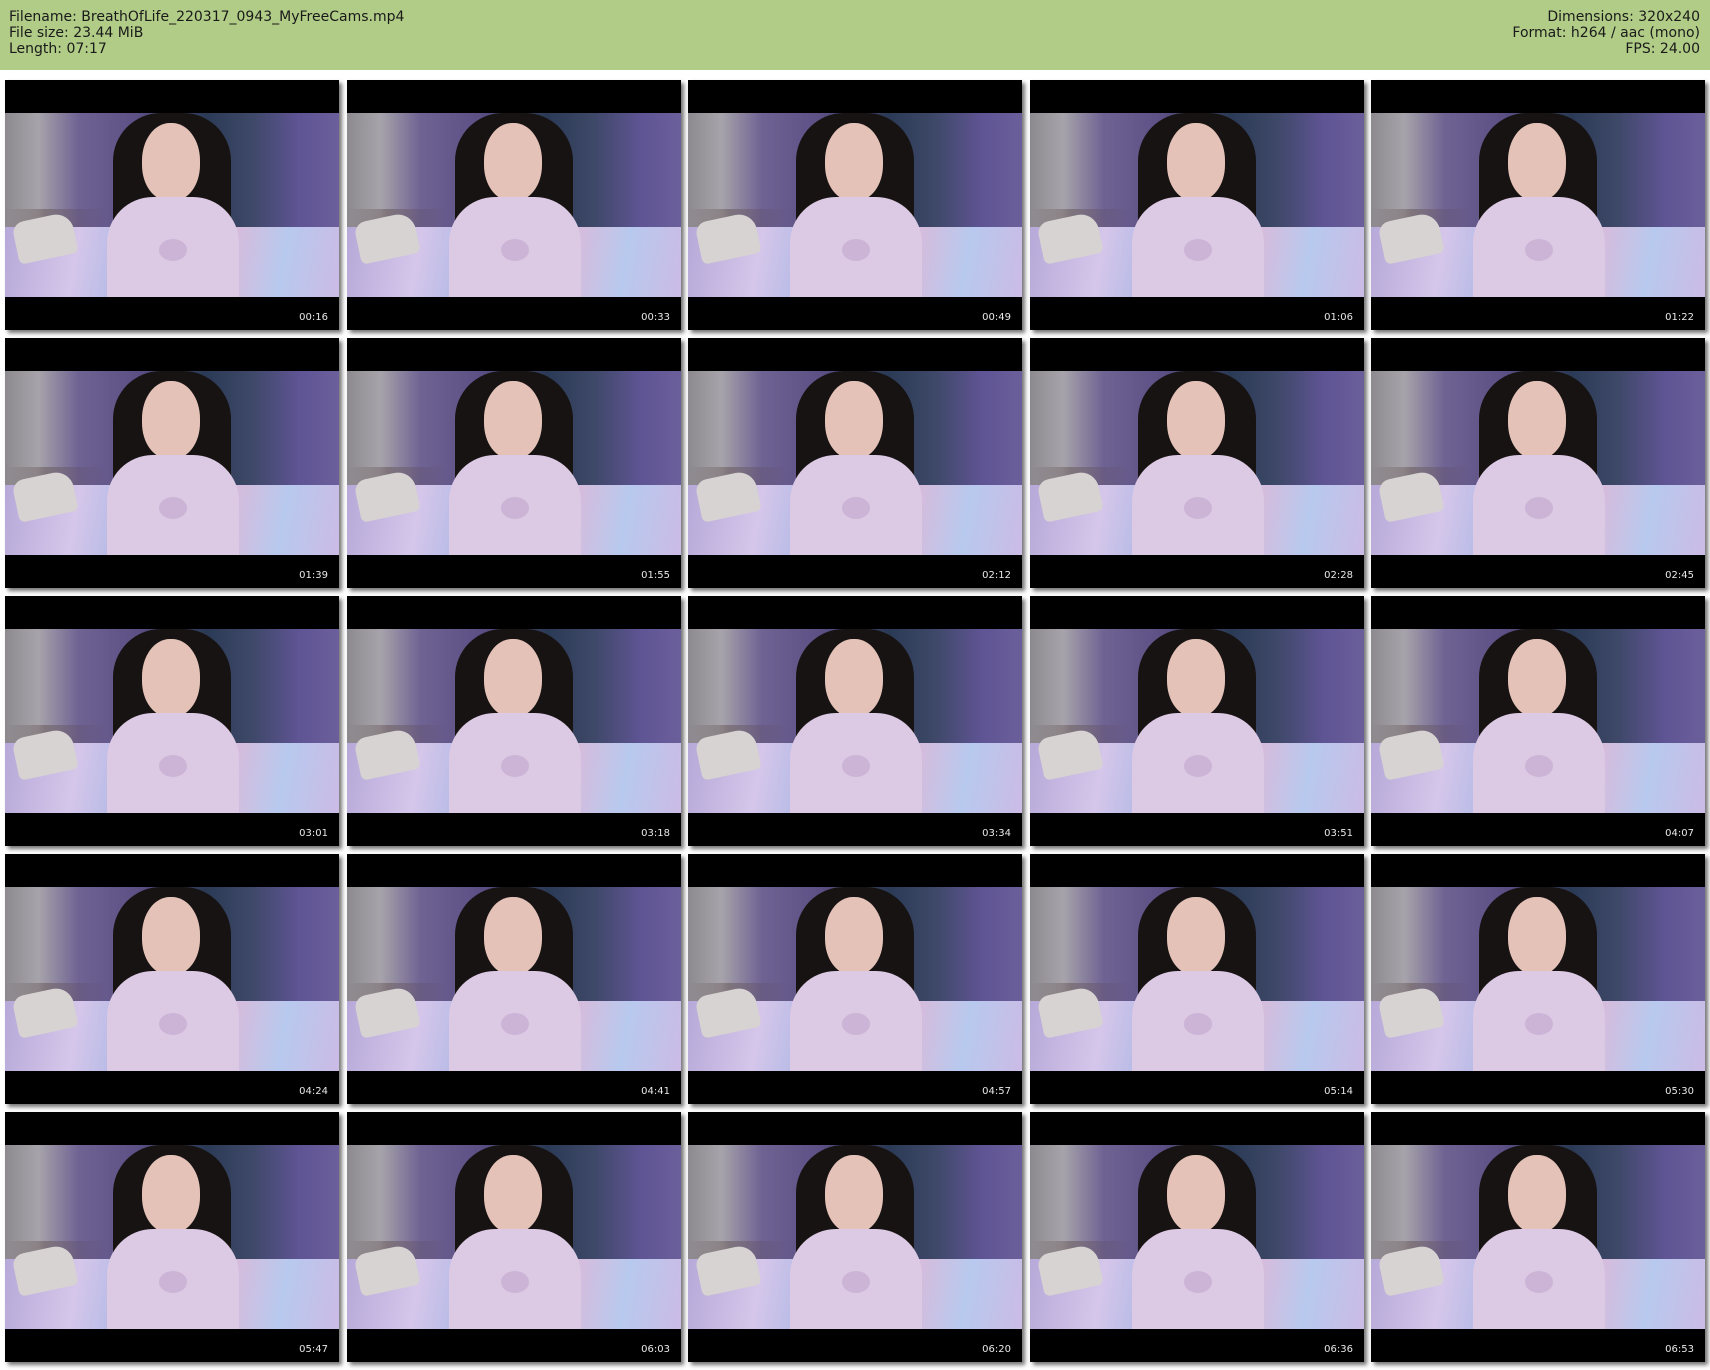 Image resolution: width=1710 pixels, height=1370 pixels. What do you see at coordinates (1197, 1237) in the screenshot?
I see `thumbnail-tile: 06:36` at bounding box center [1197, 1237].